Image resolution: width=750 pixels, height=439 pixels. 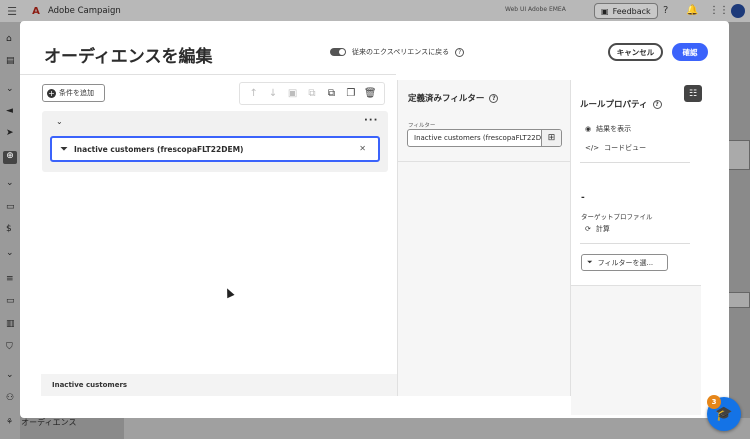 I want to click on refresh-icon: ⟳, so click(x=588, y=229).